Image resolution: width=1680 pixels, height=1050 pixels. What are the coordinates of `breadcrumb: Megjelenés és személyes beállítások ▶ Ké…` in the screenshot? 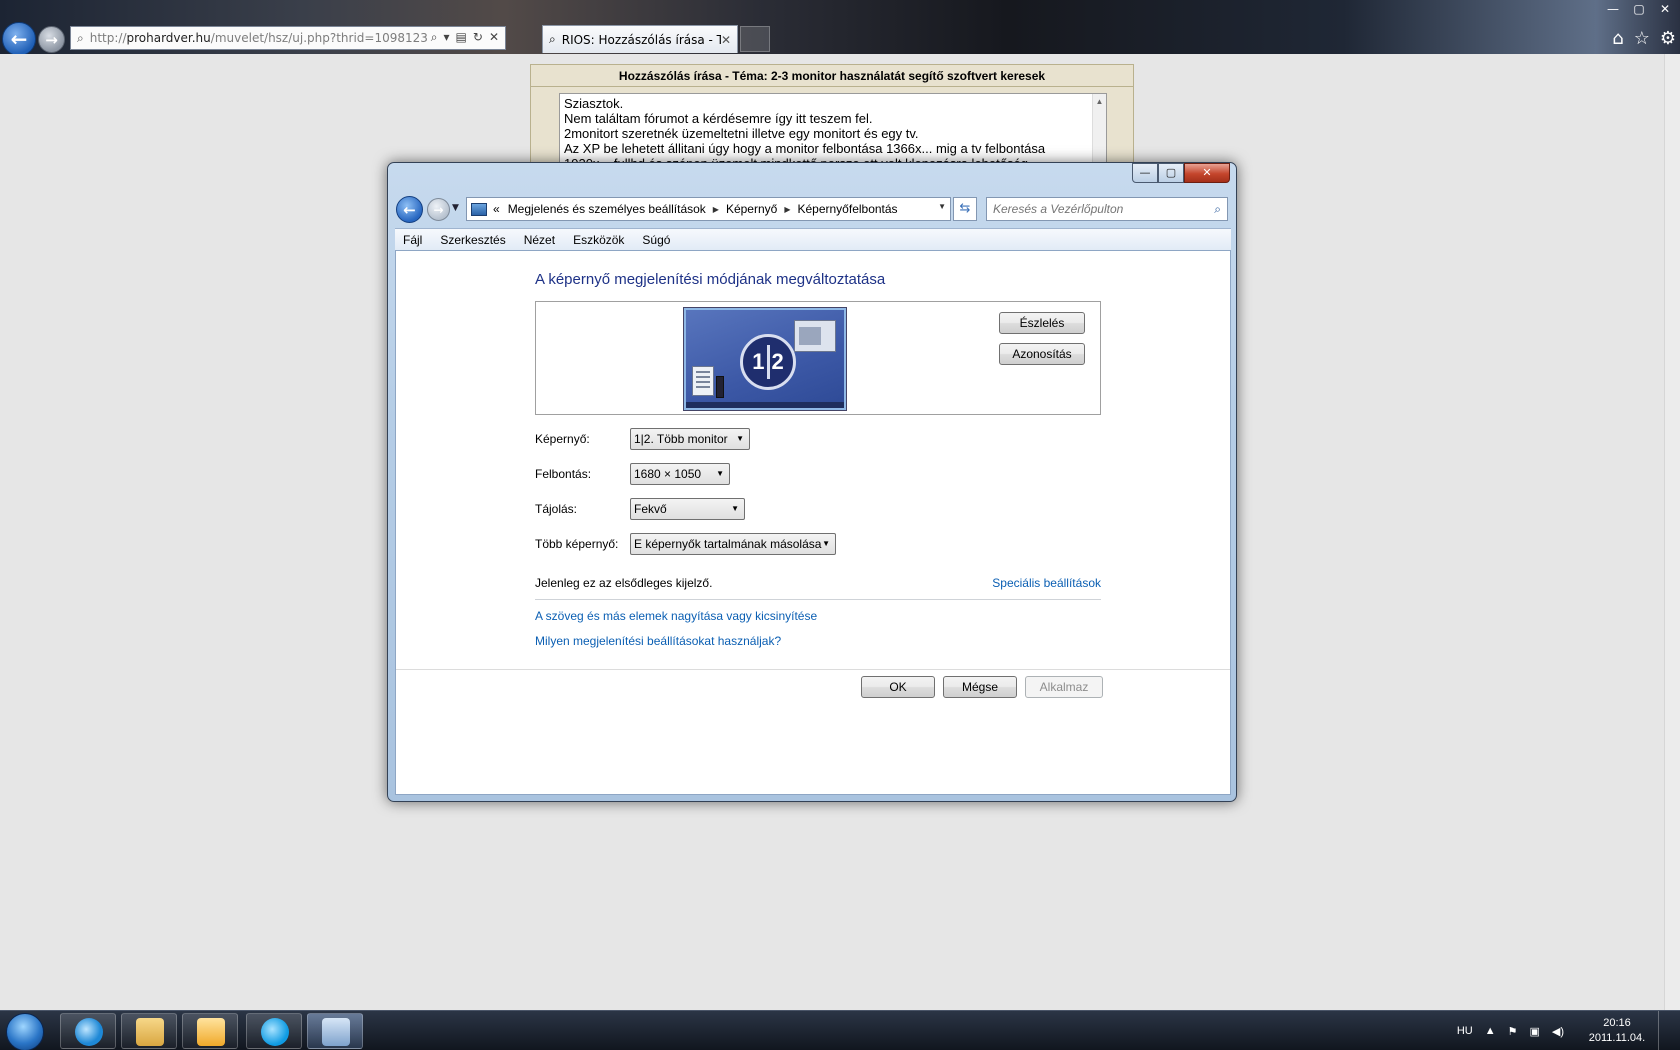 It's located at (703, 209).